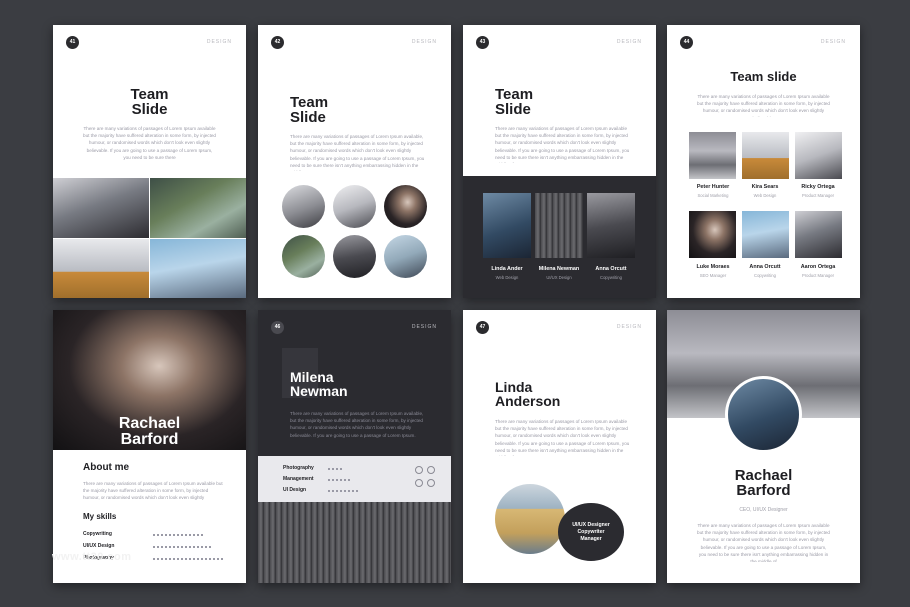 The height and width of the screenshot is (607, 910). I want to click on name-line-2: Newman, so click(319, 391).